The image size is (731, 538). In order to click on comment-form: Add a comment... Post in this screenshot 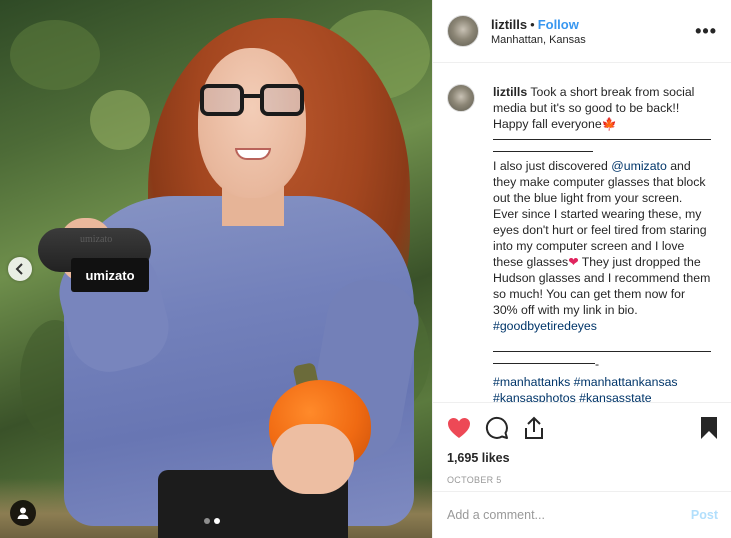, I will do `click(582, 514)`.